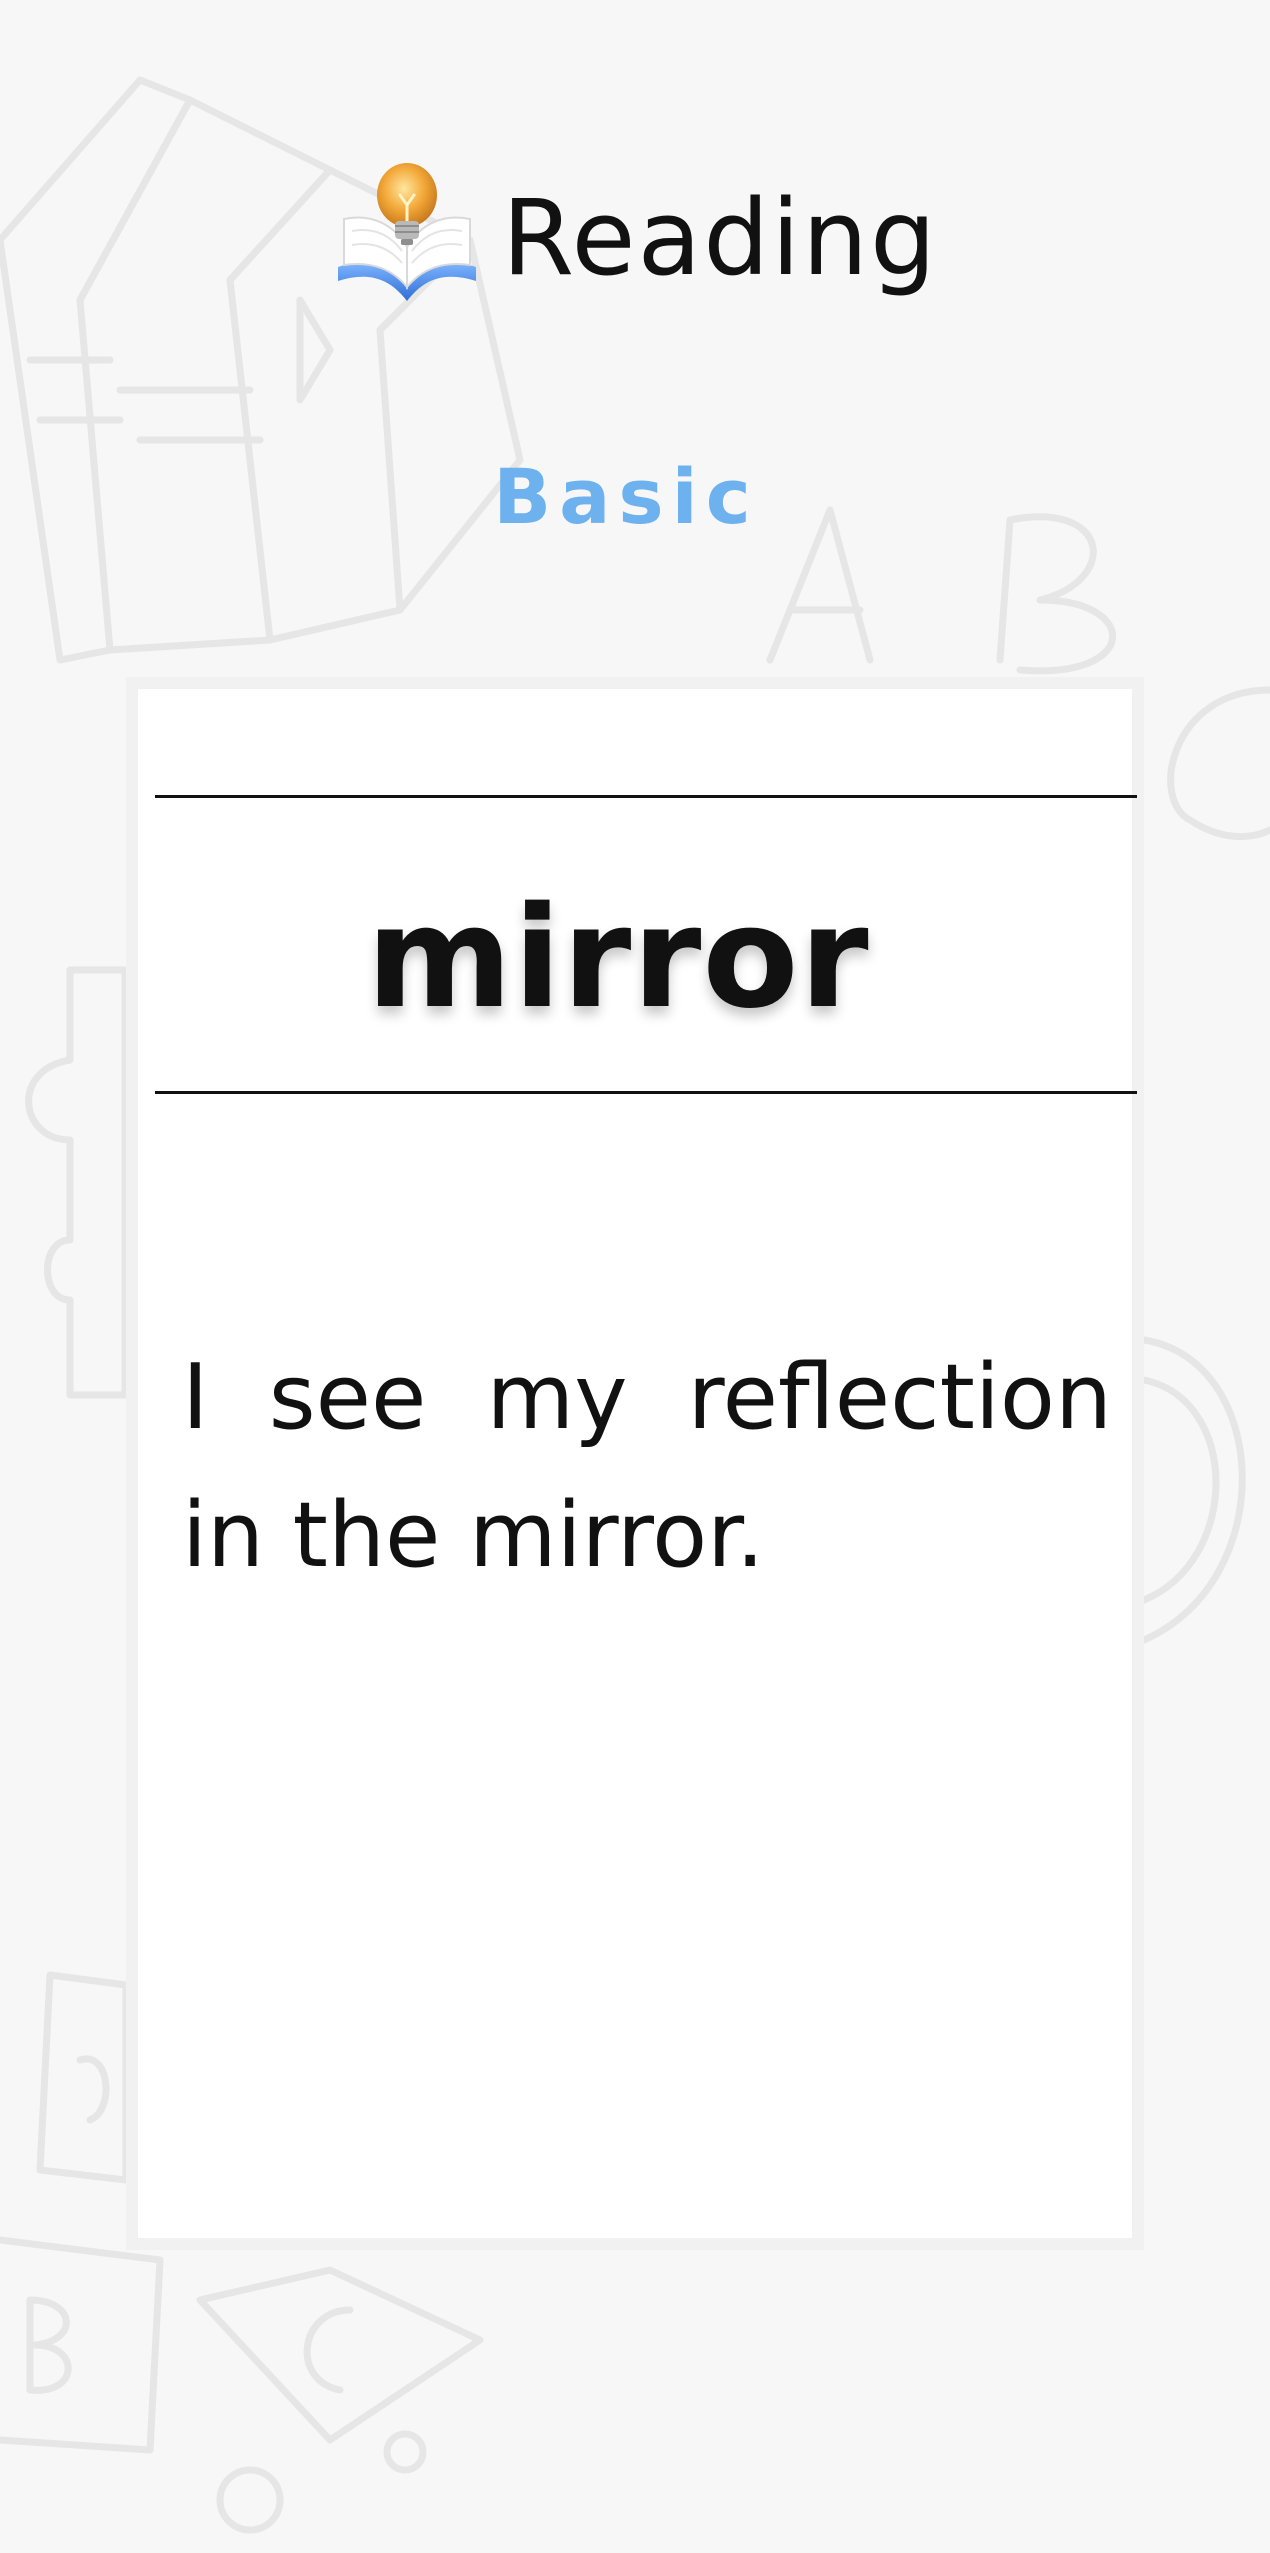 This screenshot has width=1270, height=2553. What do you see at coordinates (646, 796) in the screenshot?
I see `top-divider` at bounding box center [646, 796].